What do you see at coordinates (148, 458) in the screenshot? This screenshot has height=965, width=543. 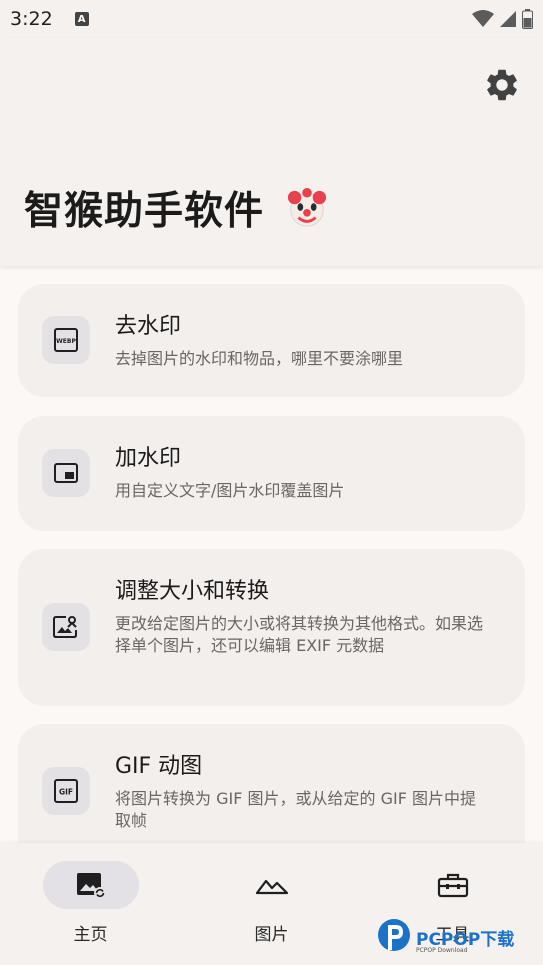 I see `card-title: 加水印` at bounding box center [148, 458].